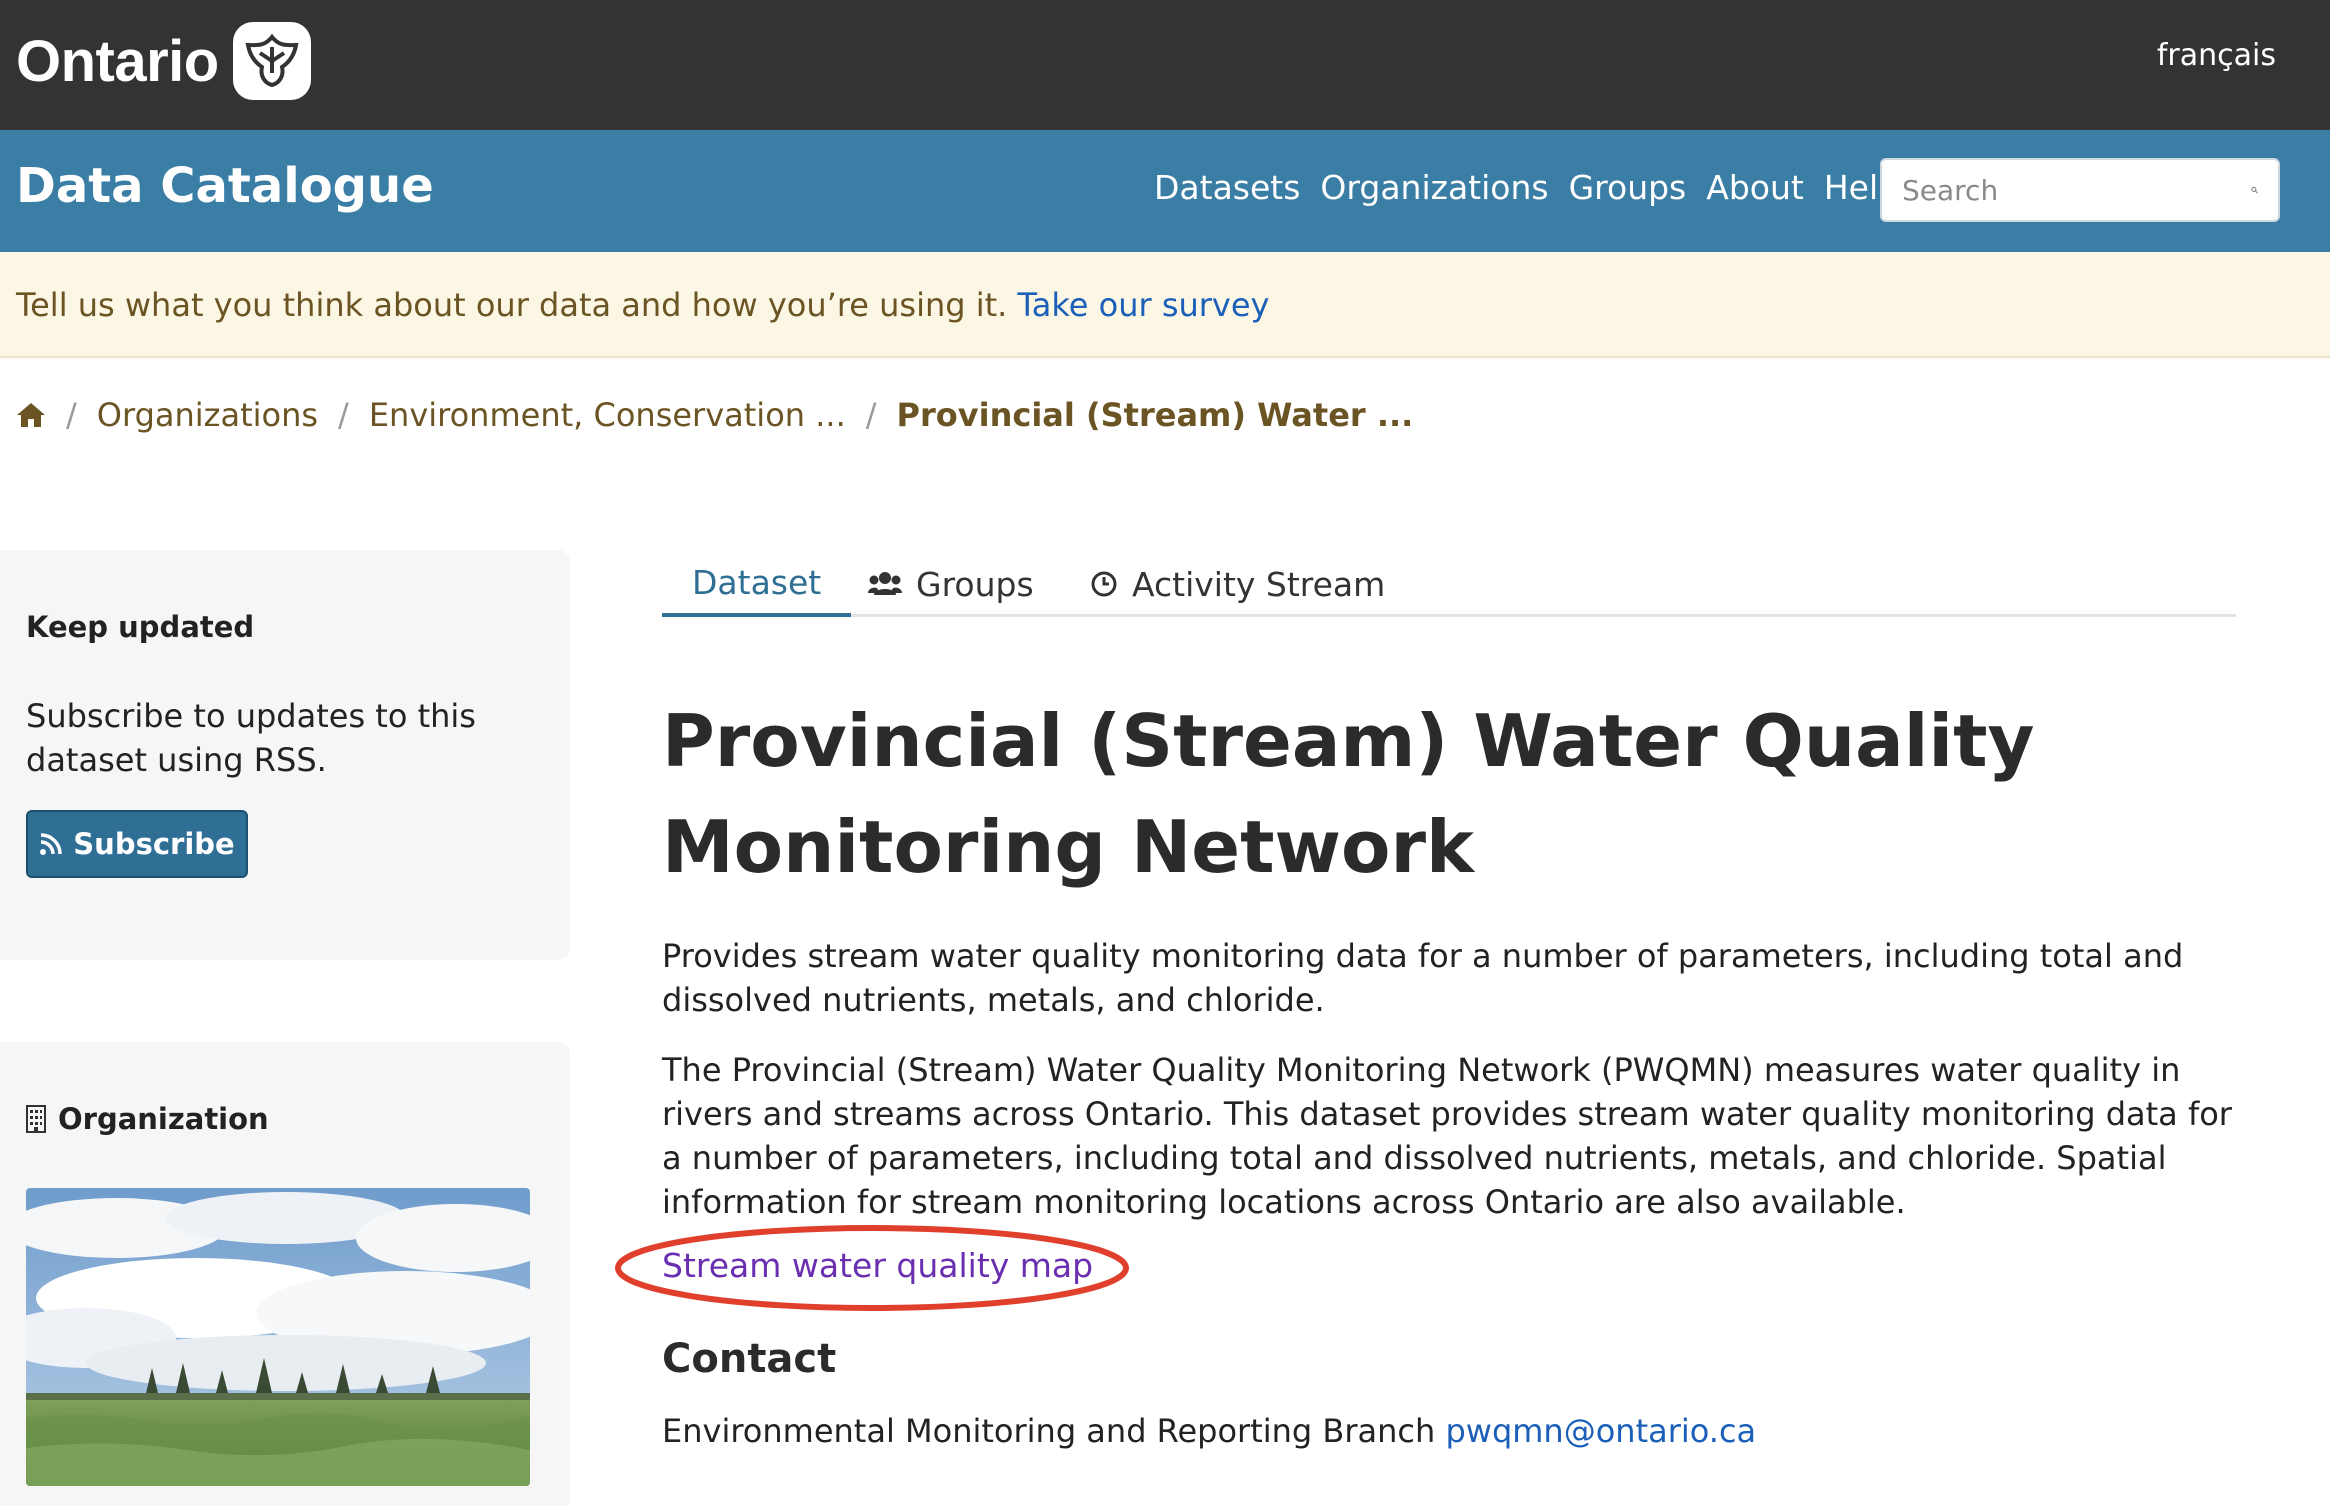 This screenshot has width=2330, height=1506. I want to click on site-title: Data Catalogue, so click(225, 186).